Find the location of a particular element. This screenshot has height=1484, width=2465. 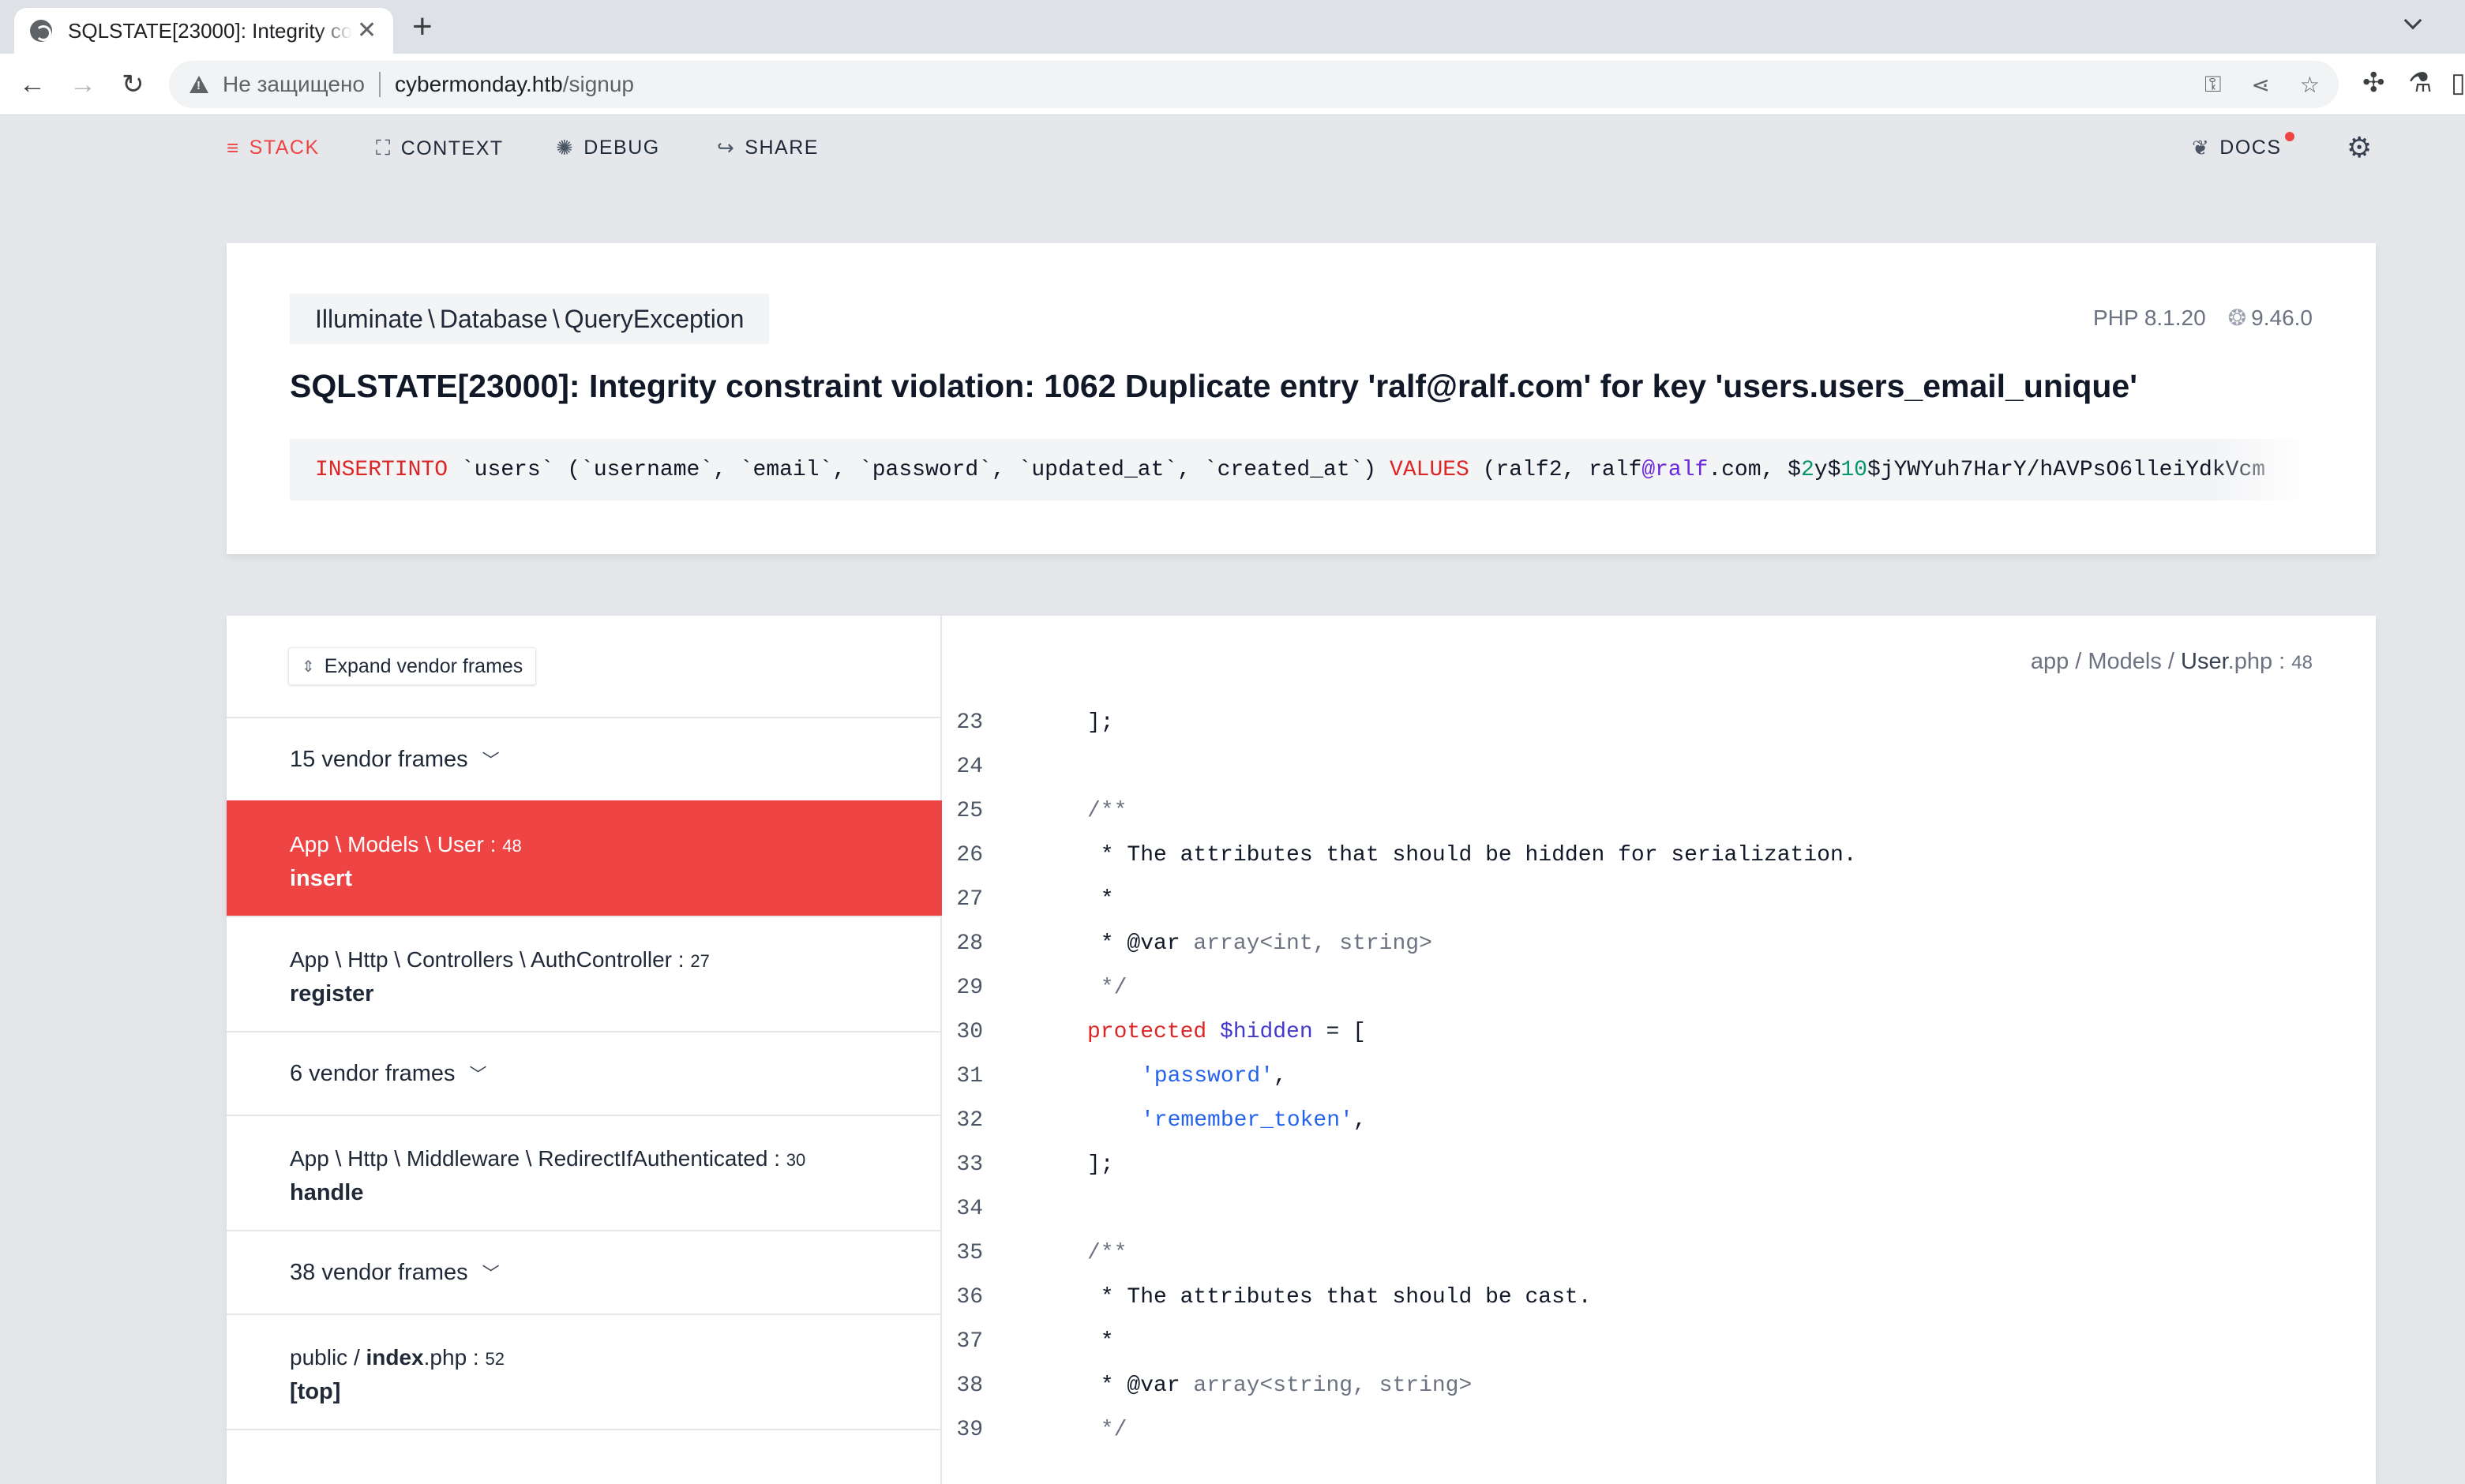

code-file-path: app / Models / User.php : 48 is located at coordinates (2172, 662).